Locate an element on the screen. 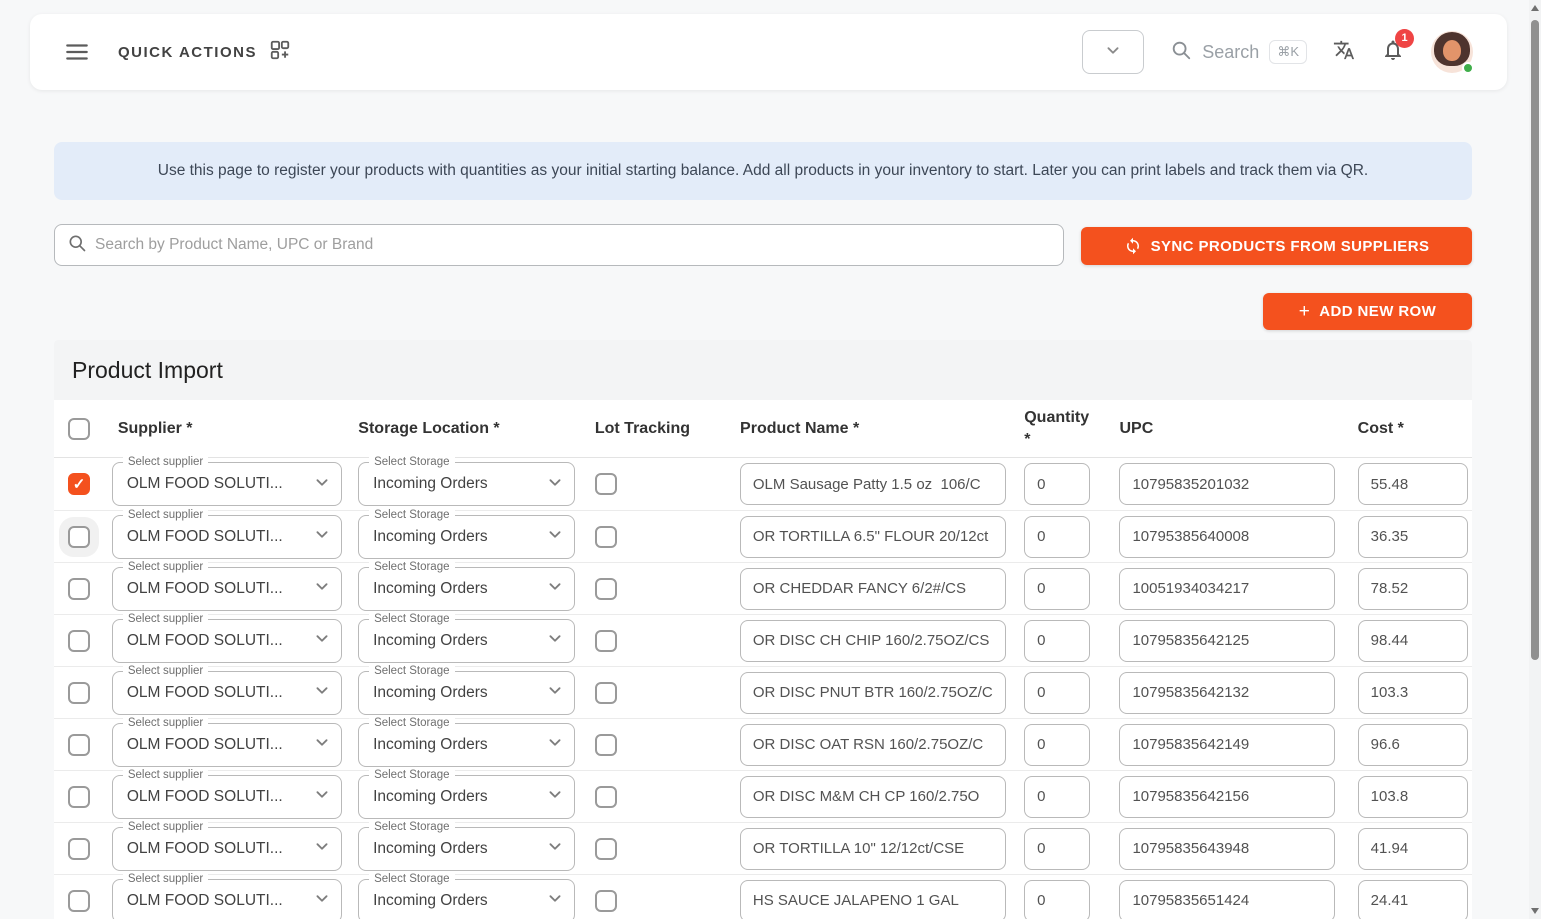 This screenshot has width=1541, height=919. translate-icon is located at coordinates (1344, 52).